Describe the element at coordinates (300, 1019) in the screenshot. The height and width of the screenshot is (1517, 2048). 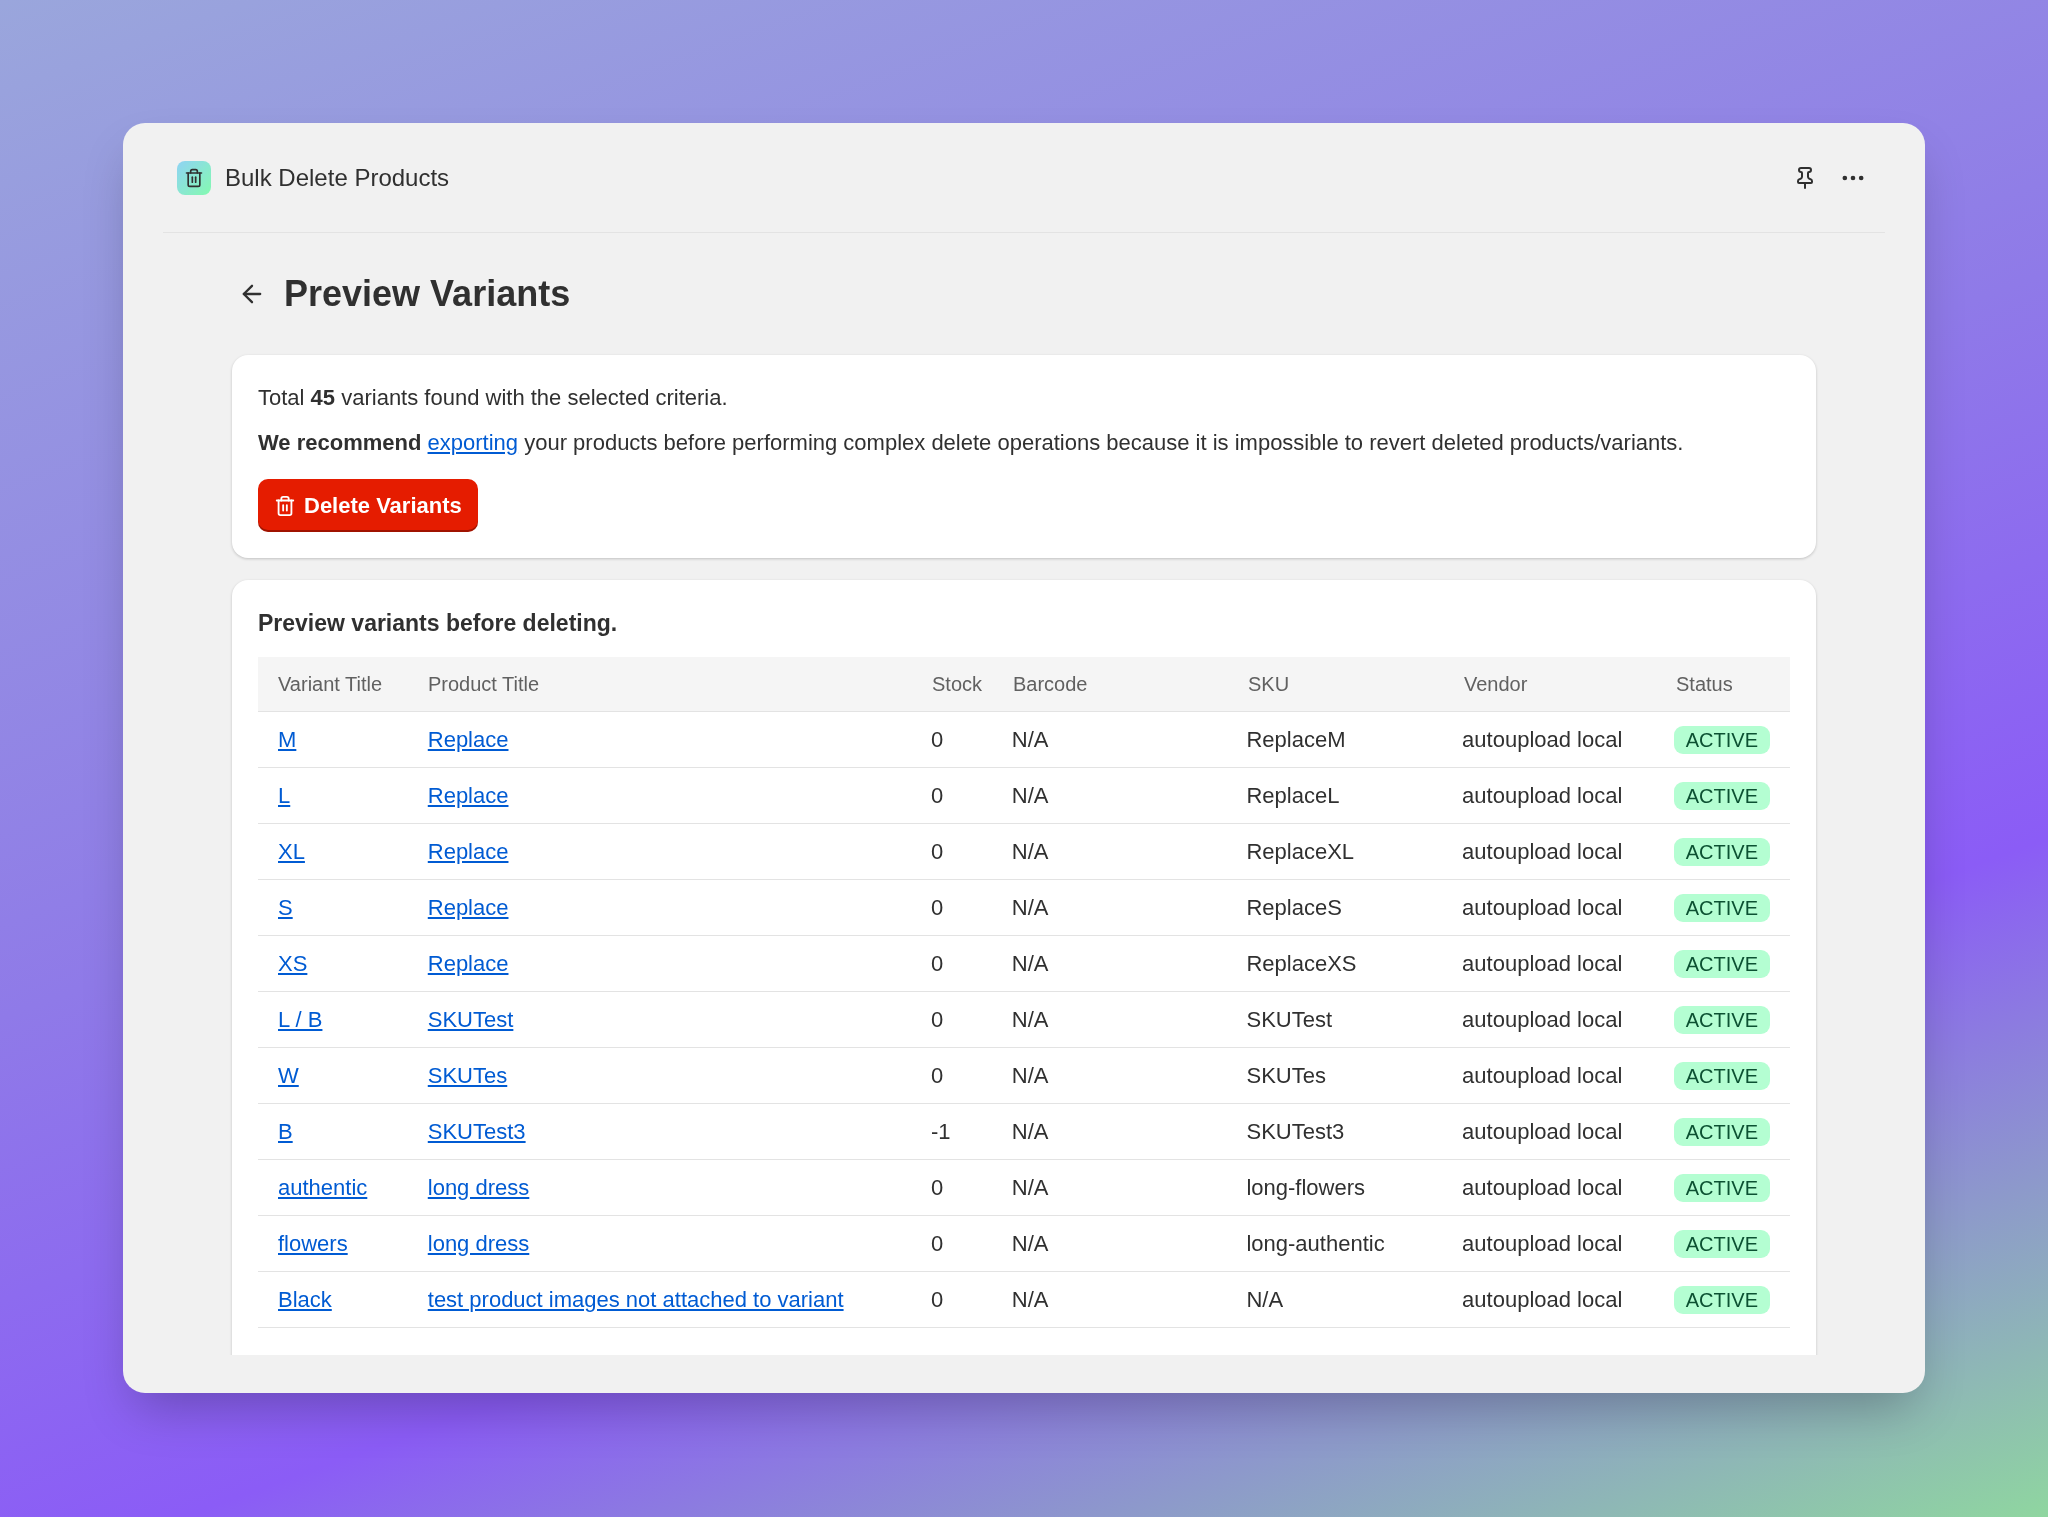
I see `variant-link: L / B` at that location.